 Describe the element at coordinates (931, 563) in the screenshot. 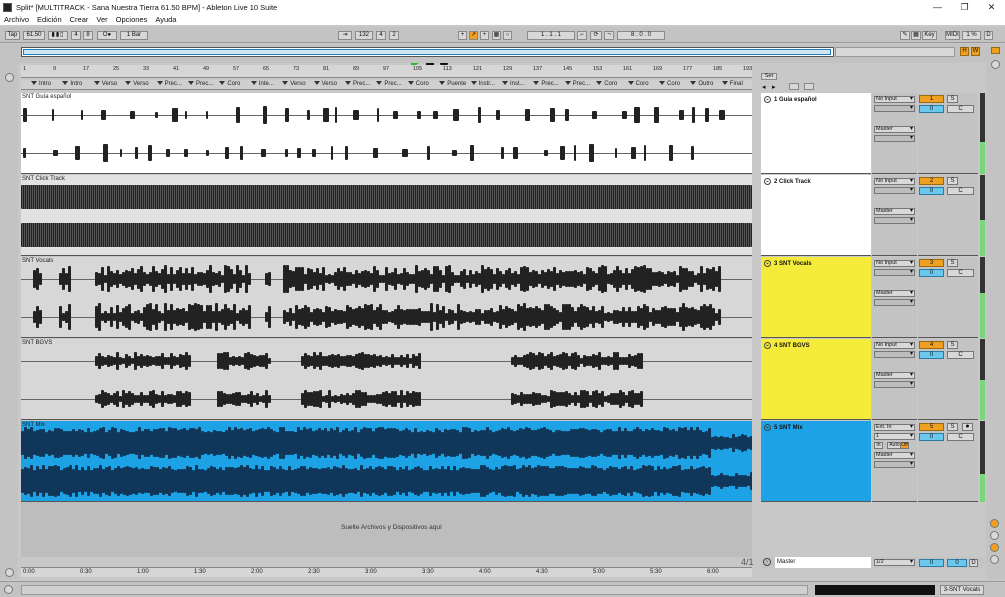

I see `master-volume: 0` at that location.